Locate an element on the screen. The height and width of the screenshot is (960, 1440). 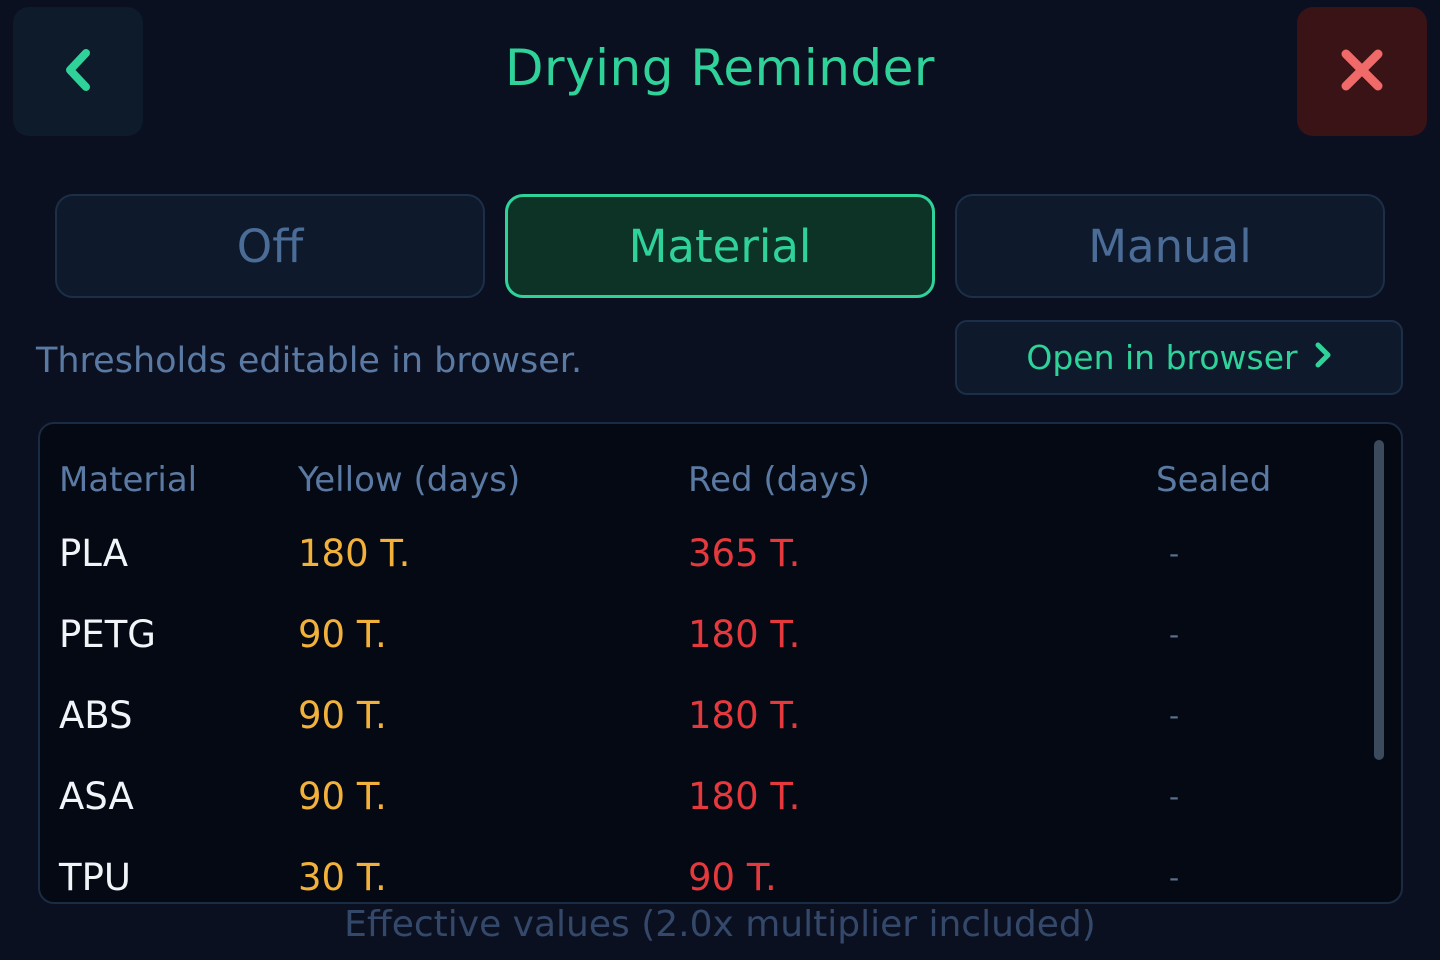
row-asa-yellow: 90 T. is located at coordinates (342, 796).